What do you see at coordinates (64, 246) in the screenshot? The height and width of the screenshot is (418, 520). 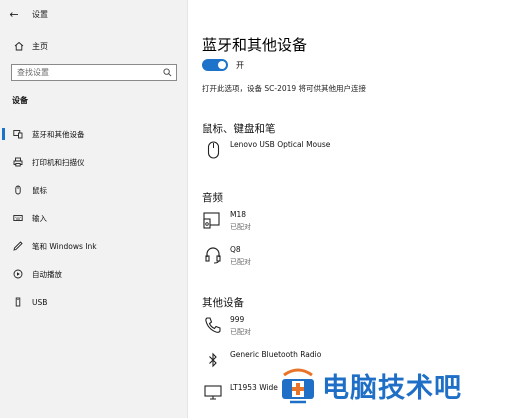 I see `sidebar-item-label: 笔和 Windows Ink` at bounding box center [64, 246].